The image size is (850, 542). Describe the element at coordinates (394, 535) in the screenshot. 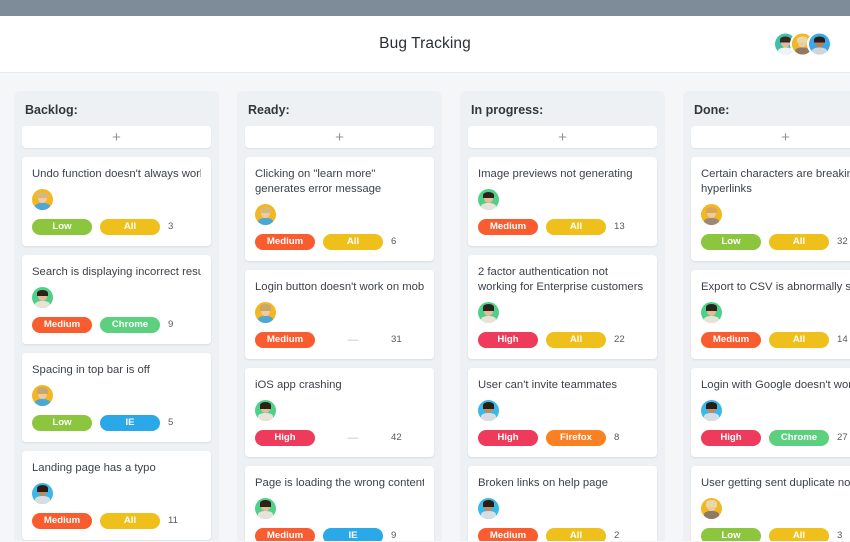

I see `card-count: 9` at that location.